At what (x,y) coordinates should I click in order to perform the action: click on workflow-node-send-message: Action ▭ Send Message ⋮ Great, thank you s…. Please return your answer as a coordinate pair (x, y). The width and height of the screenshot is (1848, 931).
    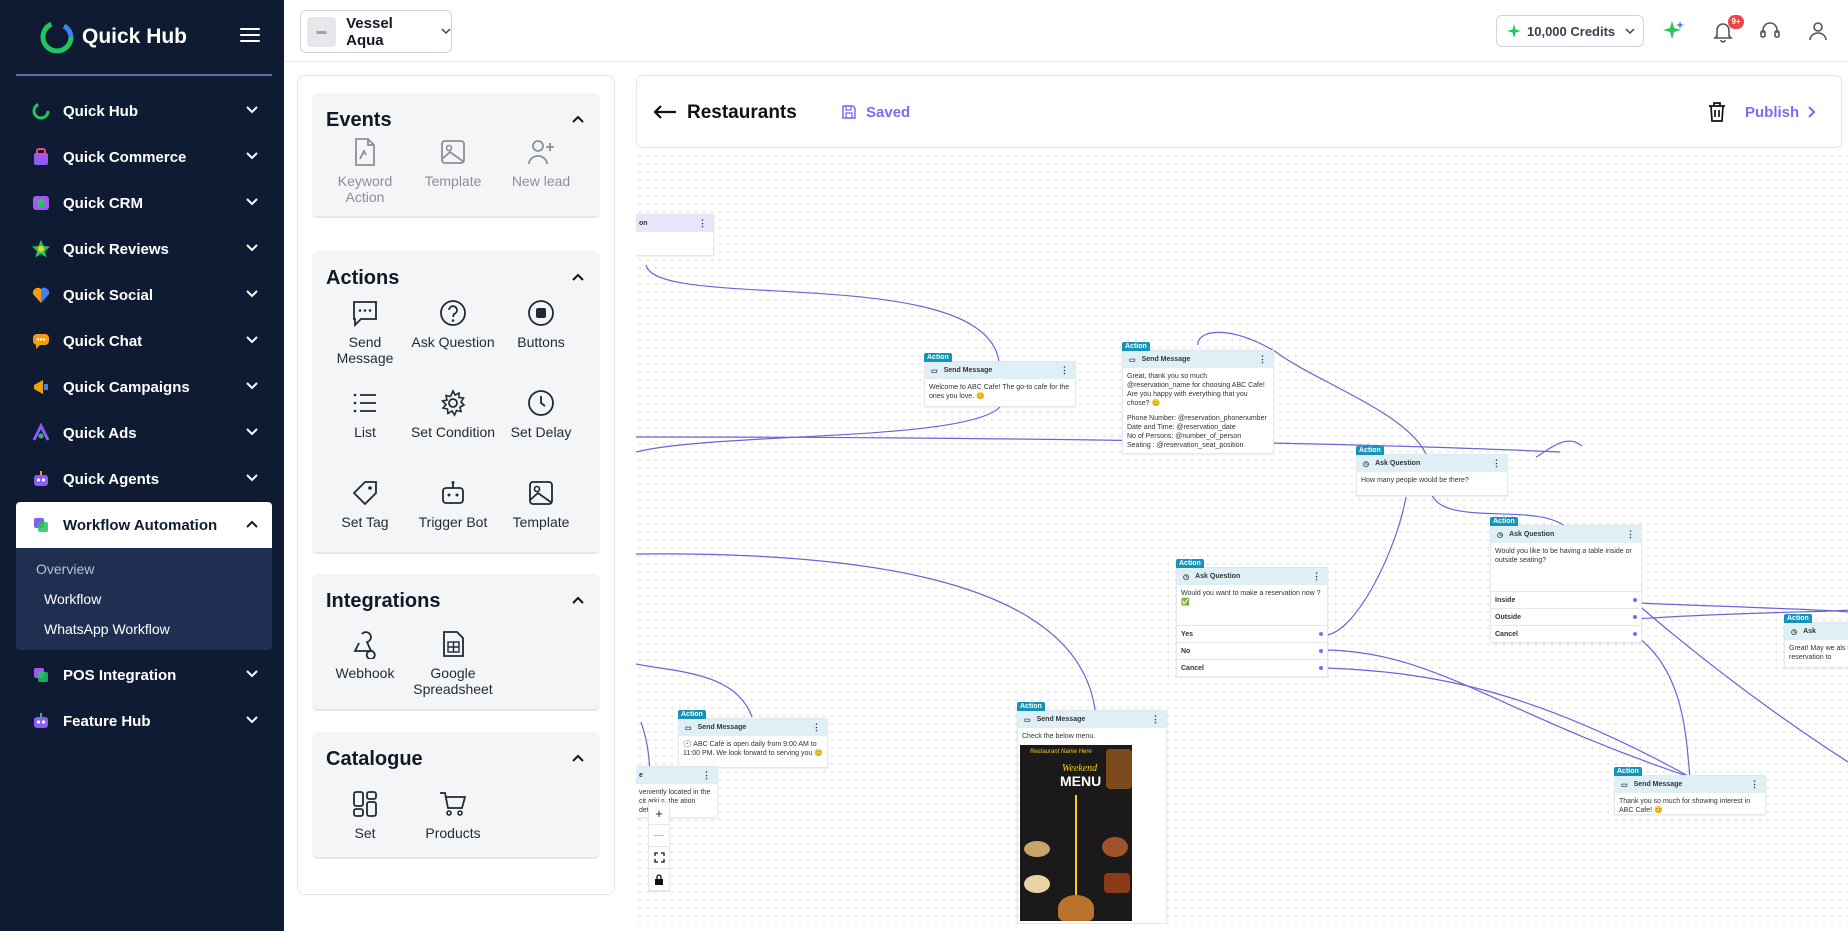
    Looking at the image, I should click on (1198, 398).